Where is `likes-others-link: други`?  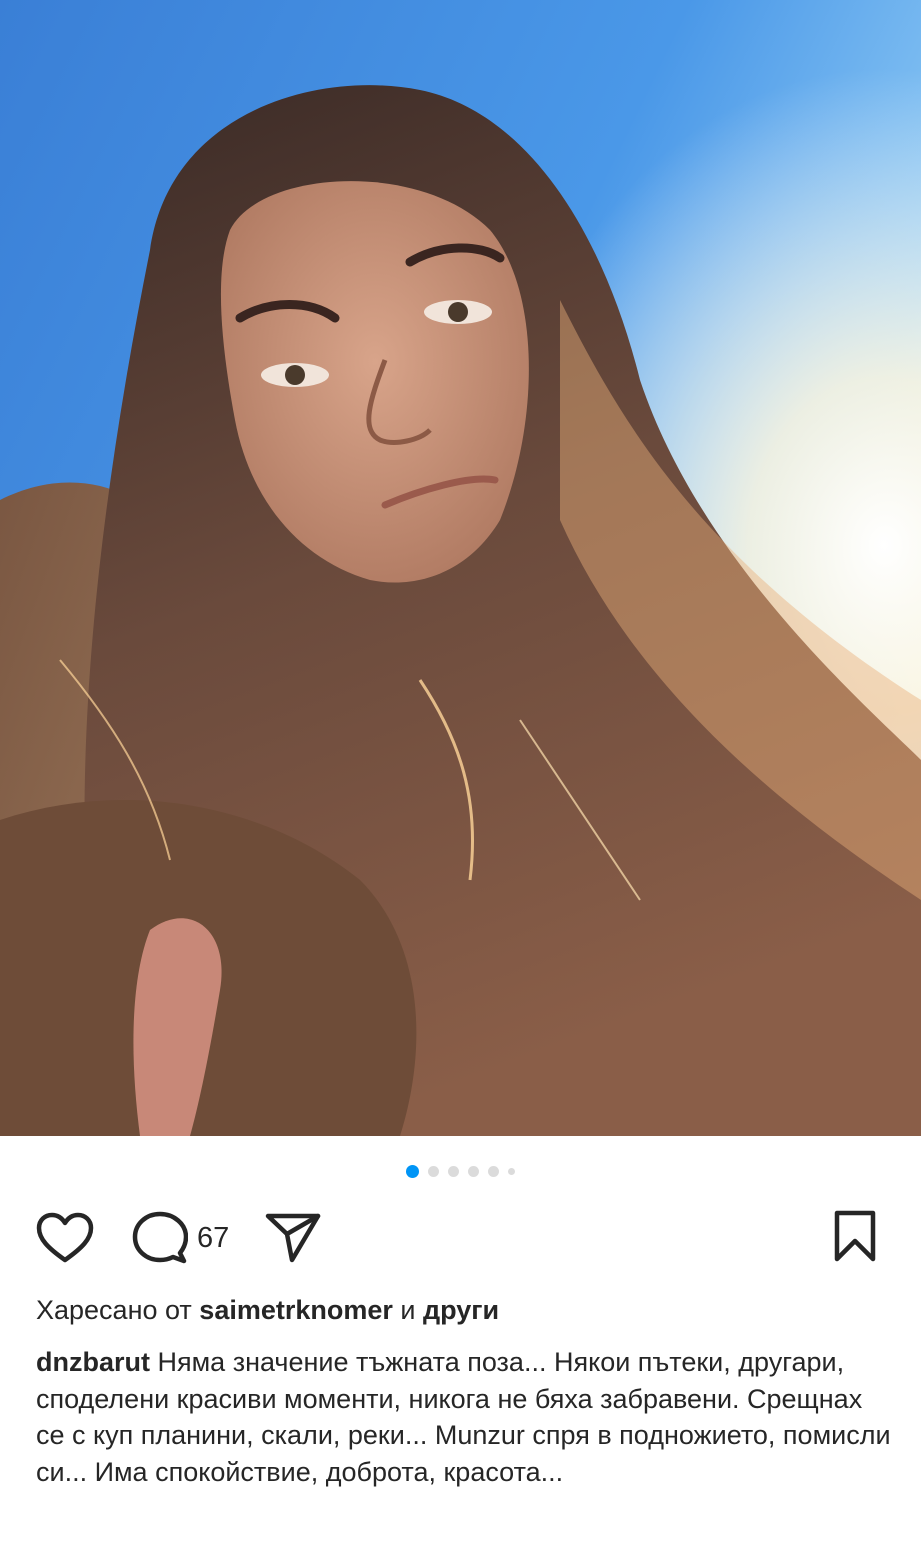 likes-others-link: други is located at coordinates (461, 1310).